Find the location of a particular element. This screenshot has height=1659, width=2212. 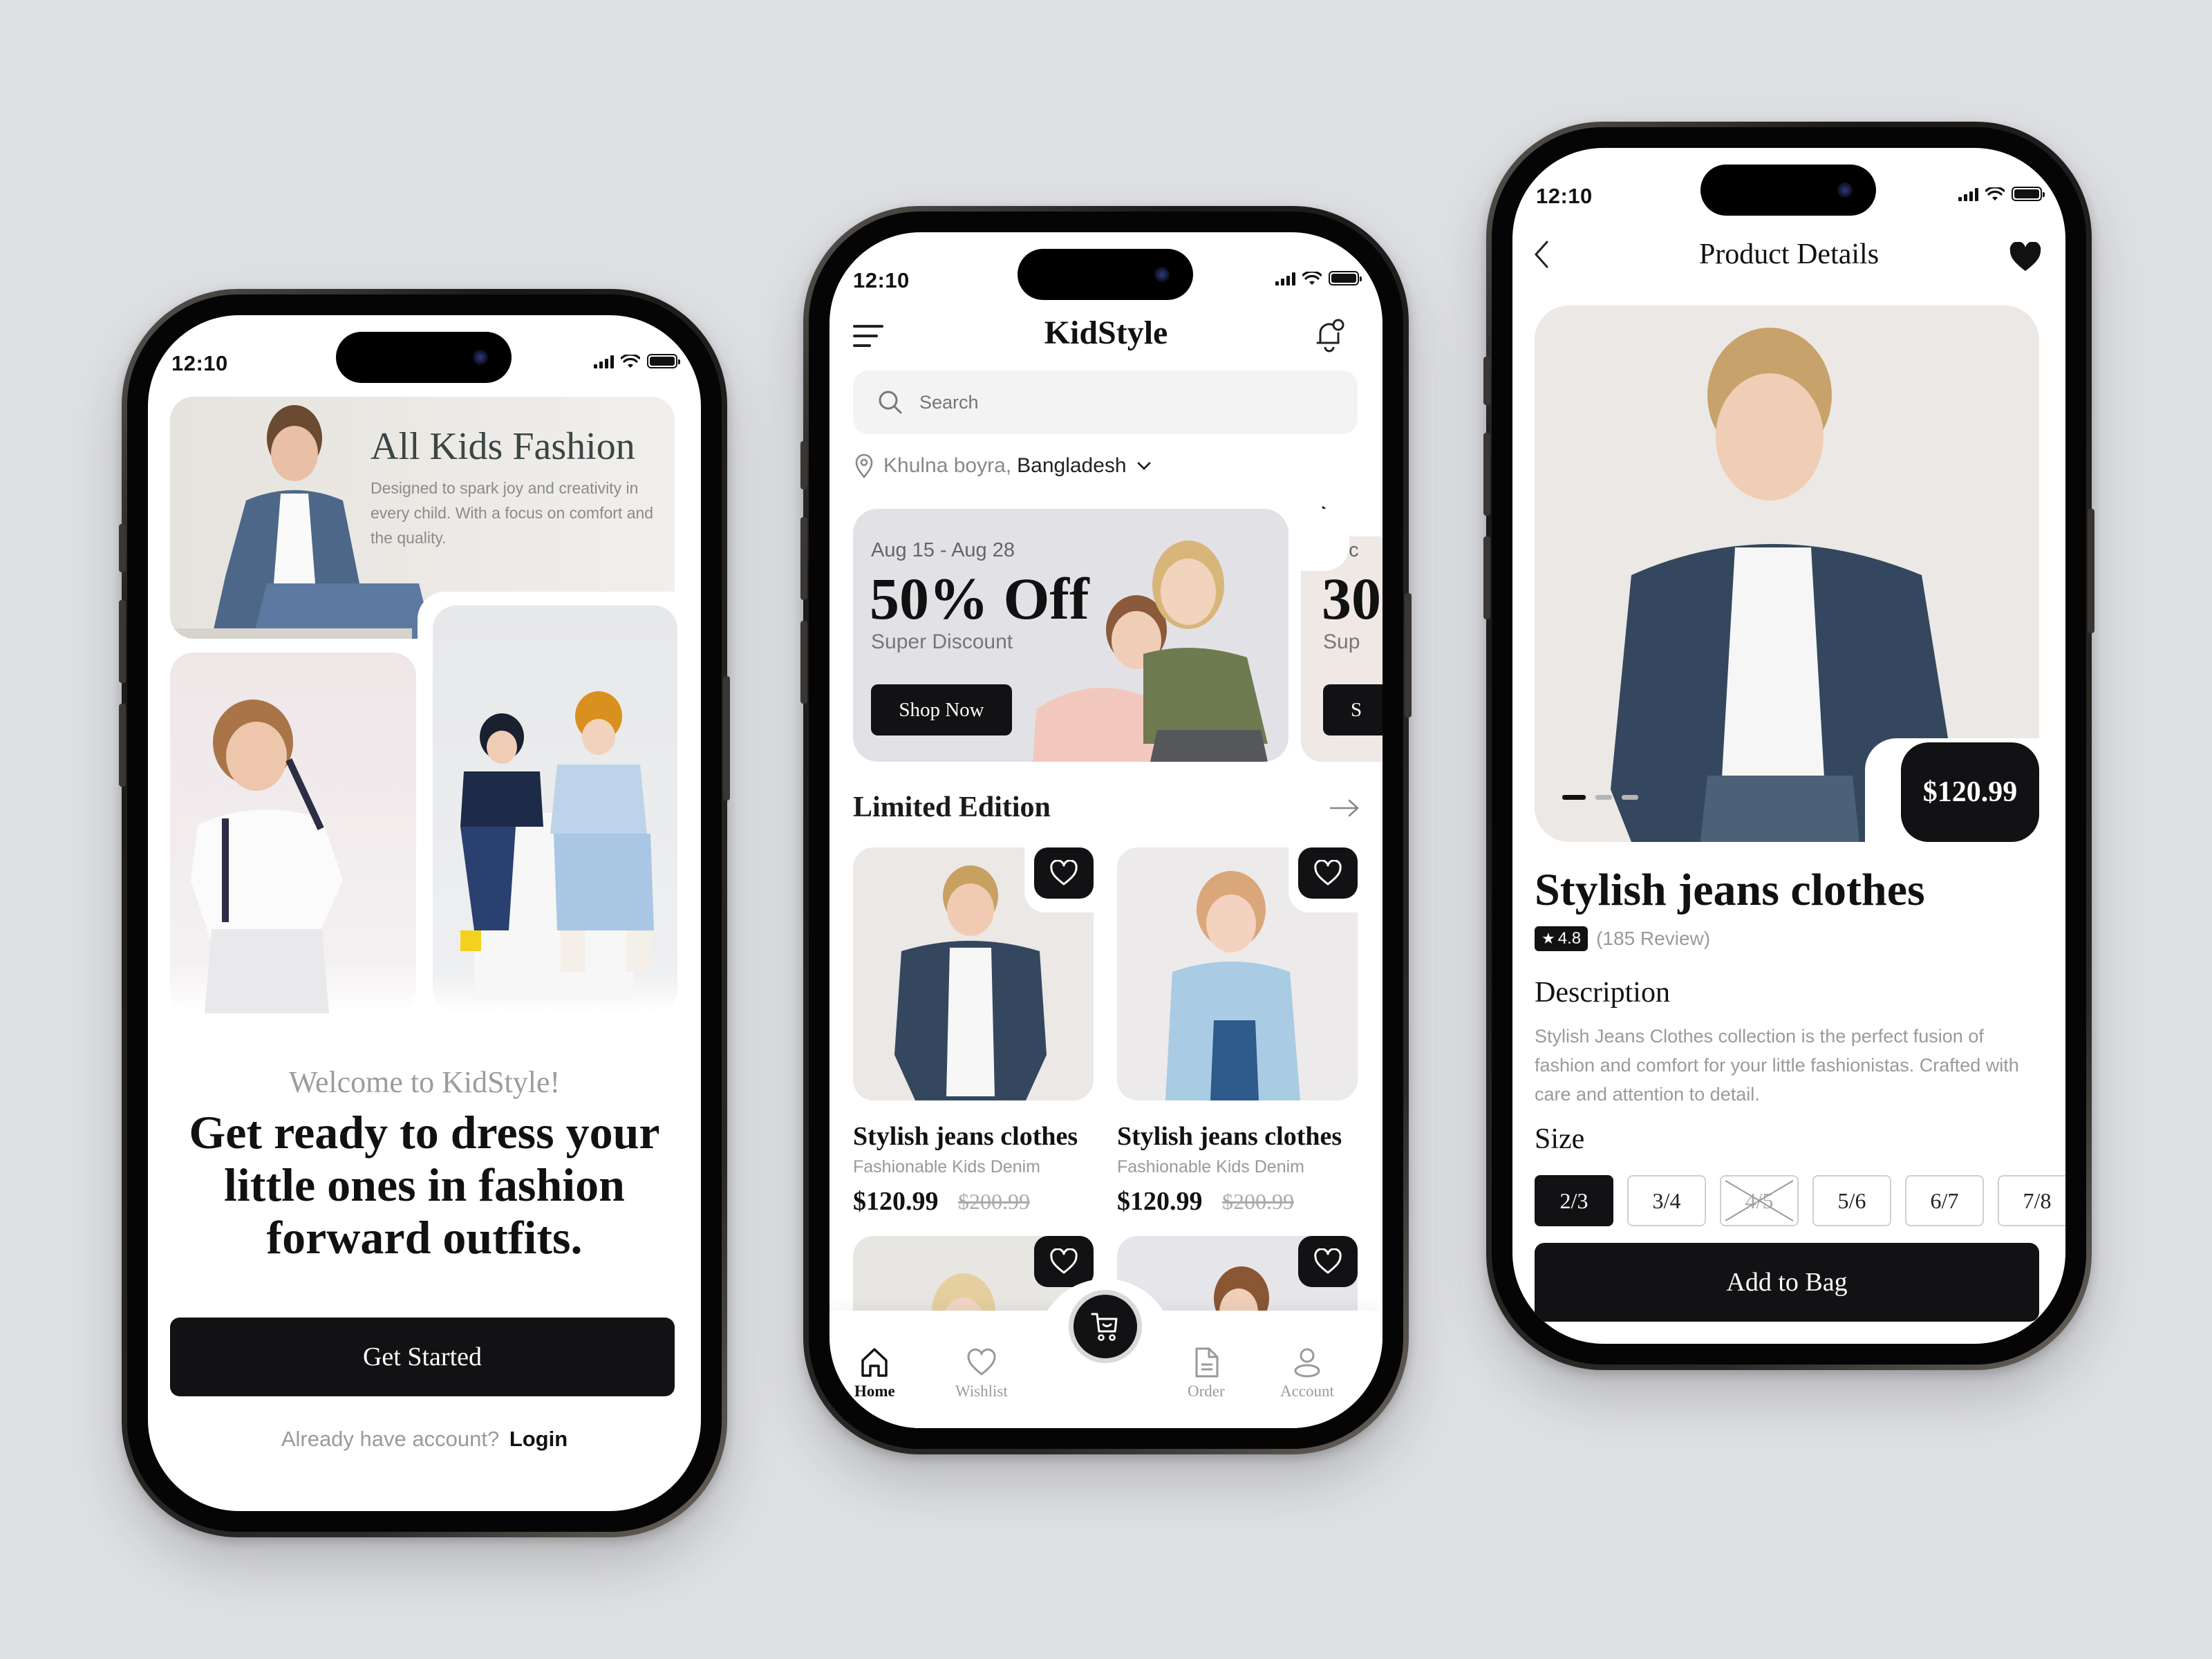

rating-row: ★ 4.8 (185 Review) is located at coordinates (1623, 938).